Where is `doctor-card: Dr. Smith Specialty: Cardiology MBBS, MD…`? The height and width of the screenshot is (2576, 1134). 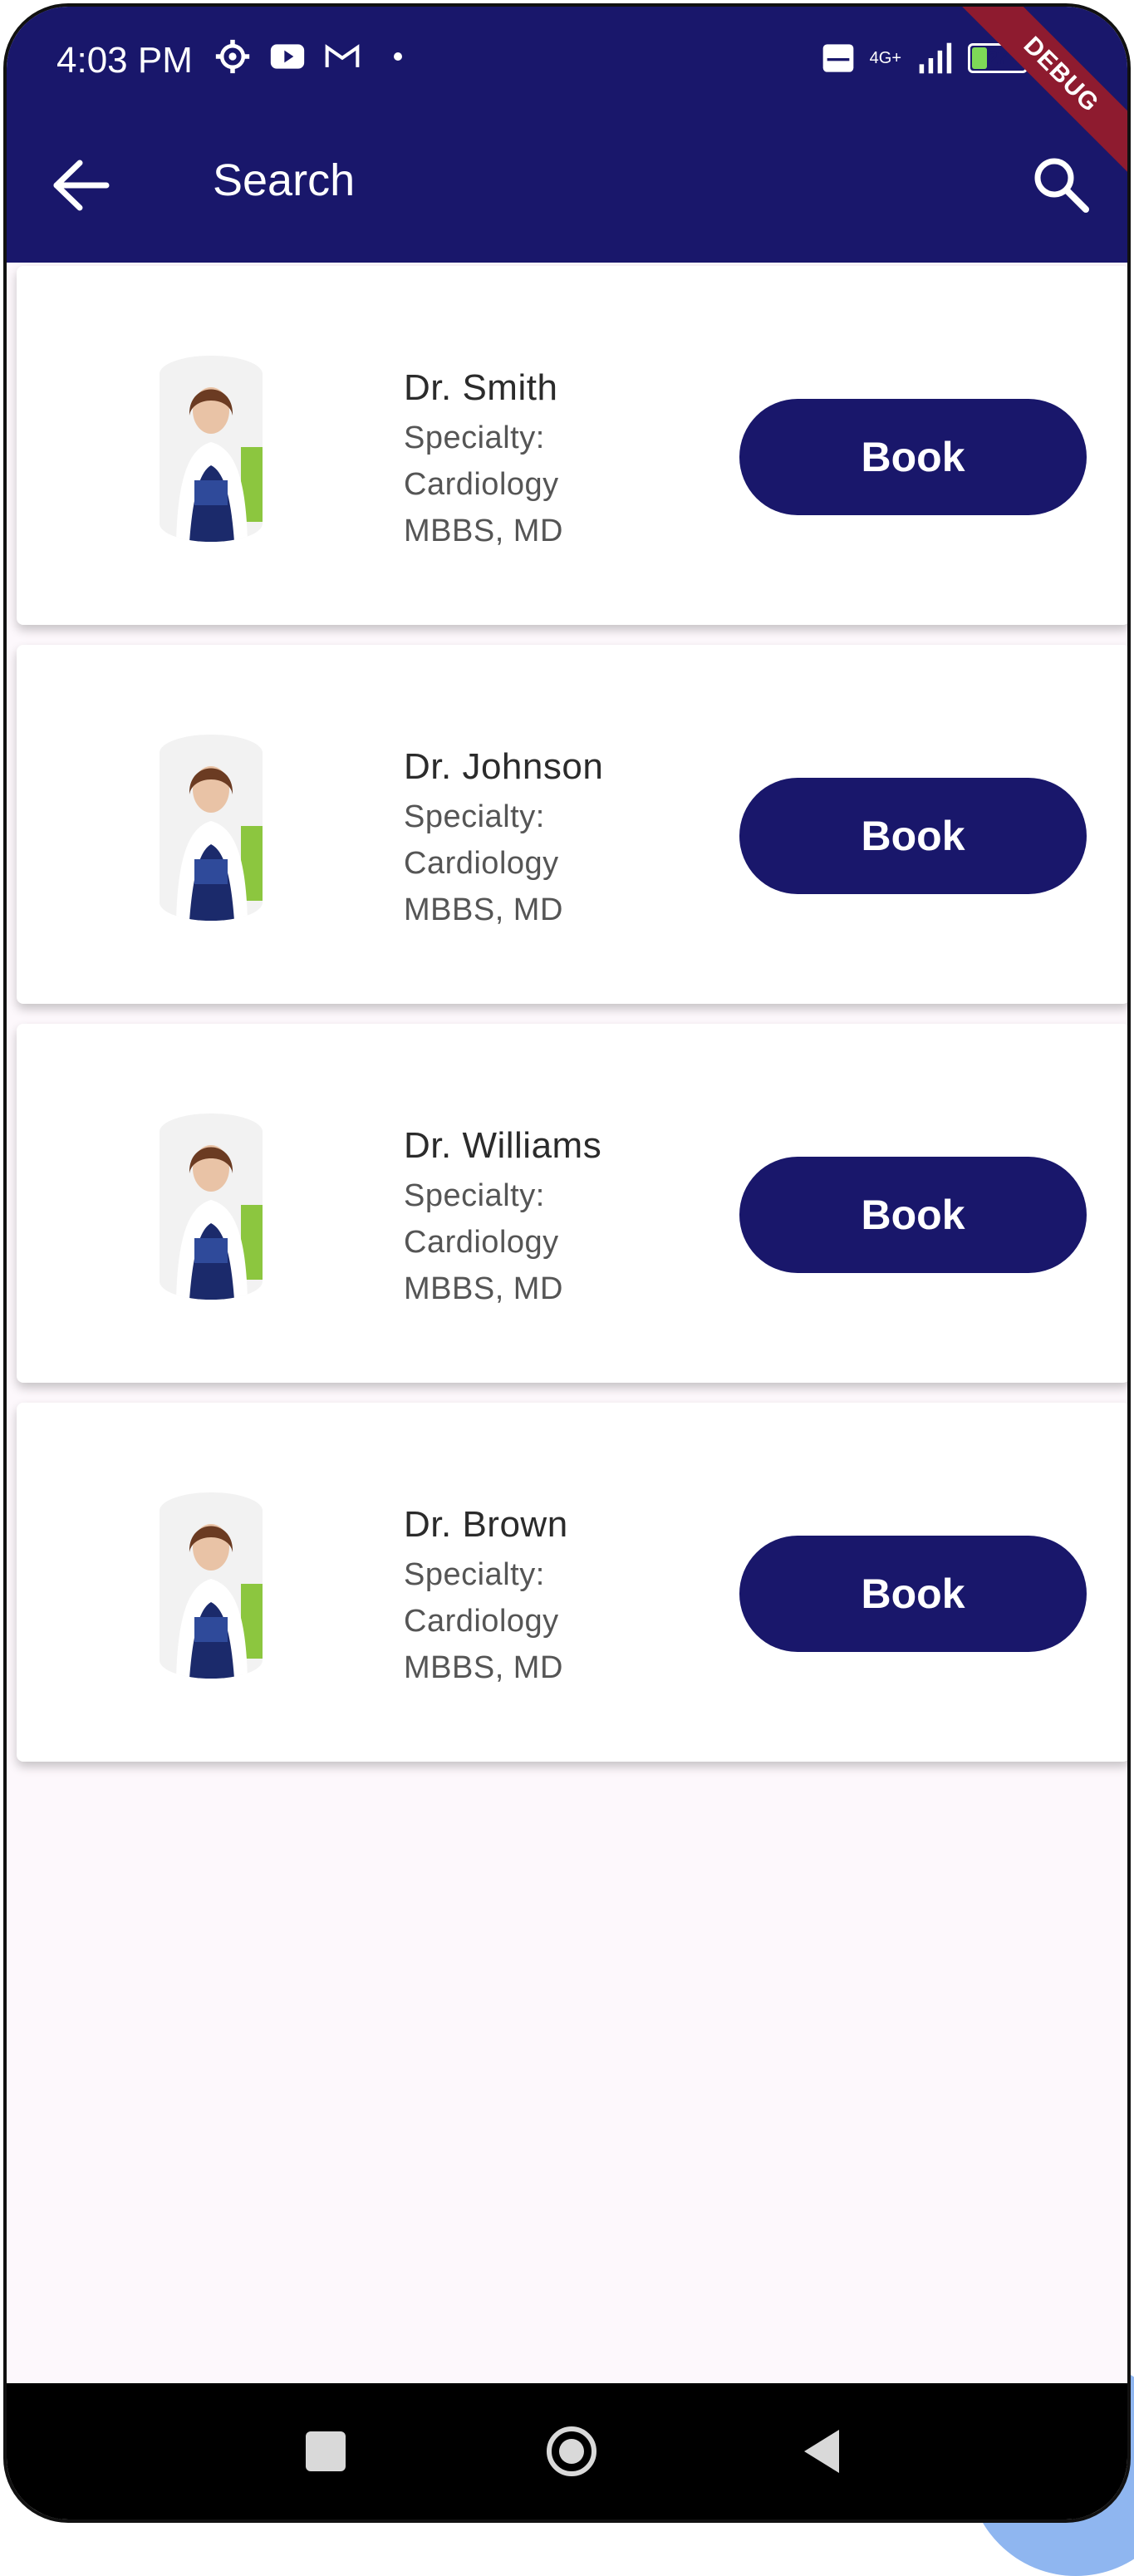 doctor-card: Dr. Smith Specialty: Cardiology MBBS, MD… is located at coordinates (572, 445).